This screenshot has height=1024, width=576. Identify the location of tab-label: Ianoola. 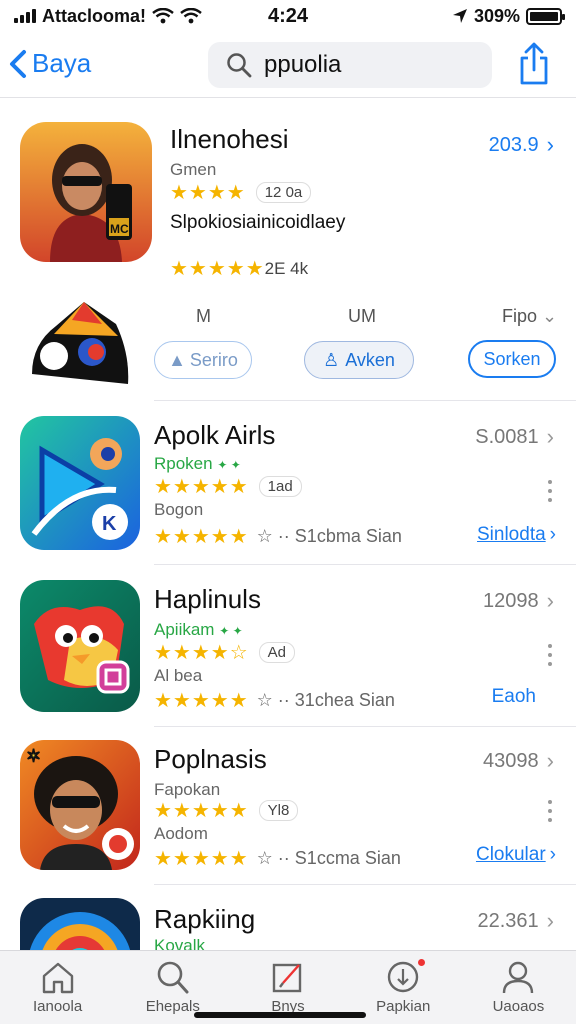
(57, 1006).